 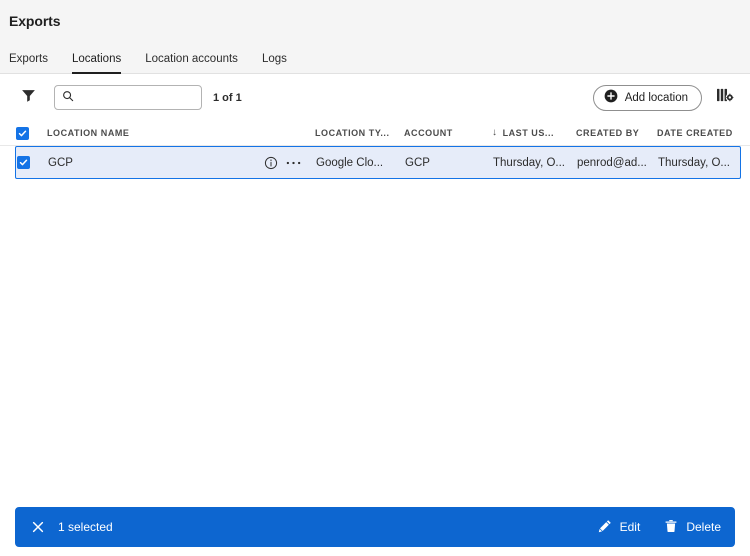 What do you see at coordinates (656, 97) in the screenshot?
I see `add-location-label: Add location` at bounding box center [656, 97].